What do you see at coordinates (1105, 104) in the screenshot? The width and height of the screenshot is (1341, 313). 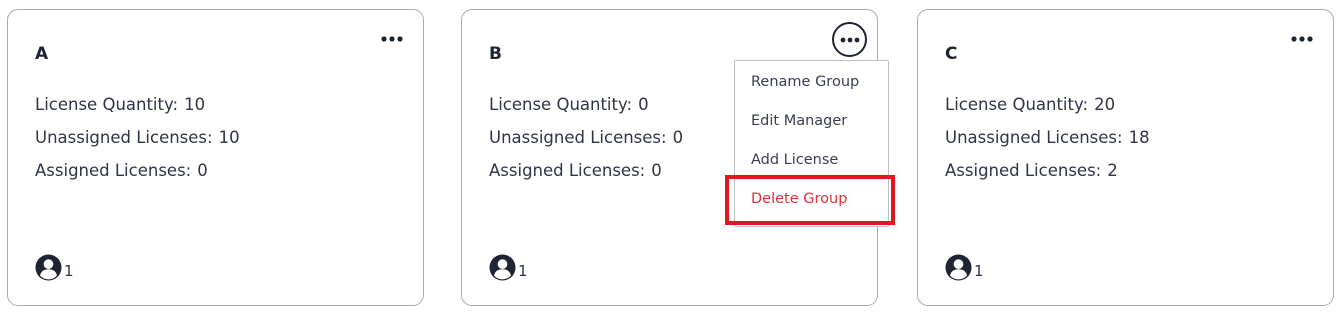 I see `license-quantity-value: 20` at bounding box center [1105, 104].